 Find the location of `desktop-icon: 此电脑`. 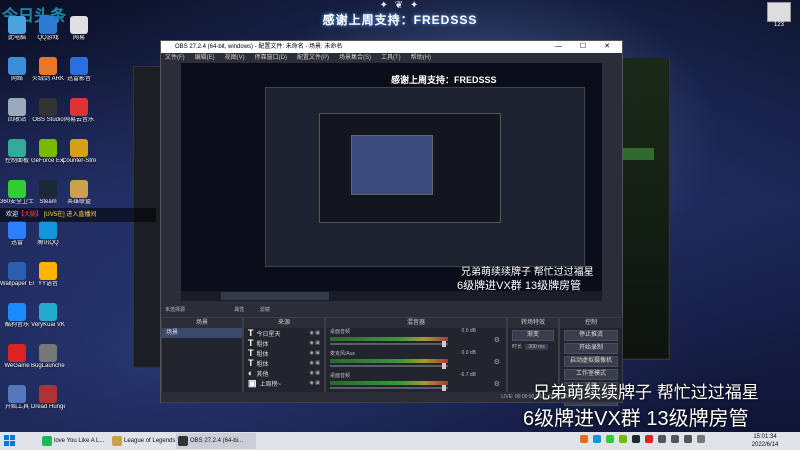

desktop-icon: 此电脑 is located at coordinates (17, 29).